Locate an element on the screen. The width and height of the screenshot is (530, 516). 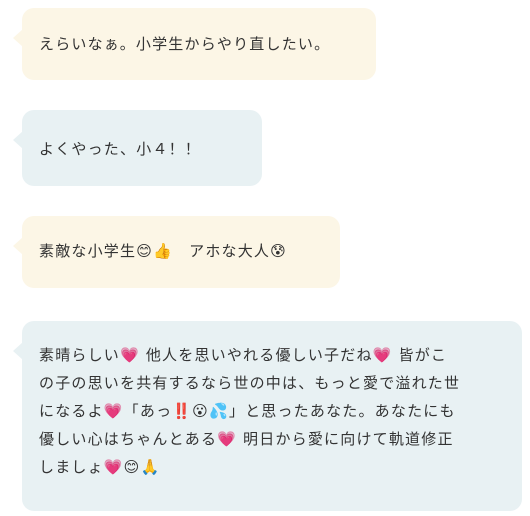
message-line: になるよ💗「あっ‼️😮💦」と思ったあなた。あなたにも is located at coordinates (247, 411).